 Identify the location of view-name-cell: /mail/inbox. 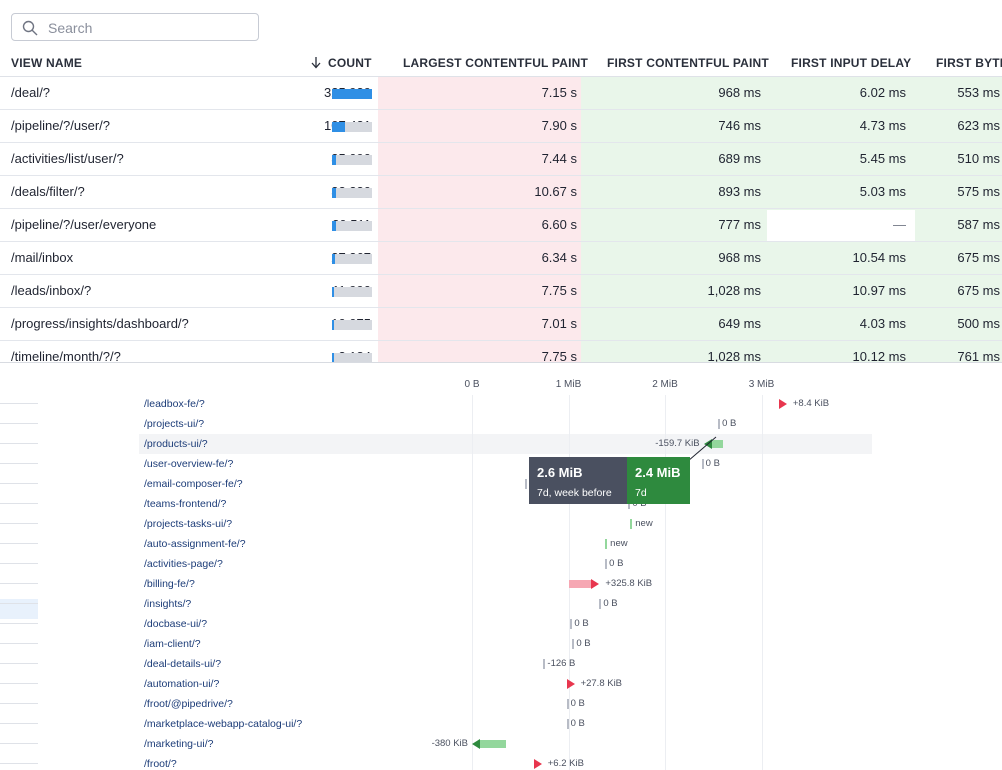
(42, 257).